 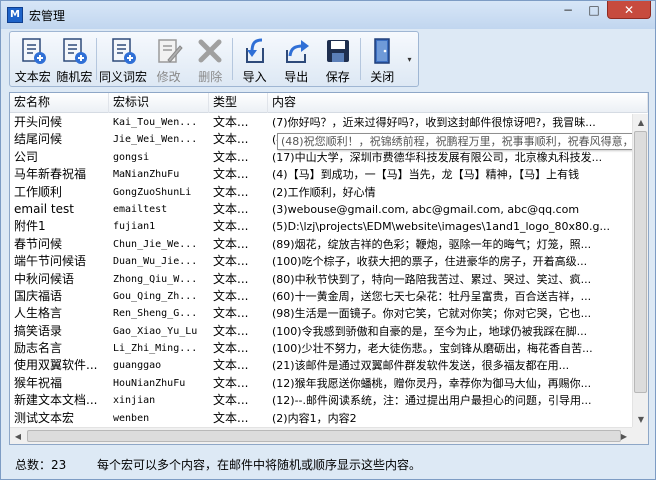 I want to click on export-button: 导出, so click(x=296, y=59).